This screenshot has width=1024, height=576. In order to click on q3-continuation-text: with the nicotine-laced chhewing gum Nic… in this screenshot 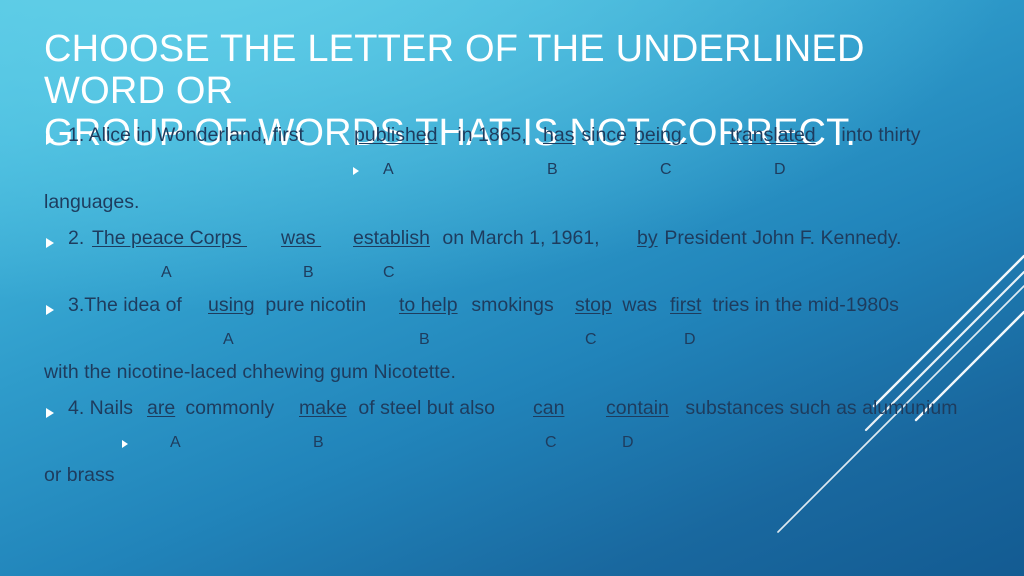, I will do `click(250, 372)`.